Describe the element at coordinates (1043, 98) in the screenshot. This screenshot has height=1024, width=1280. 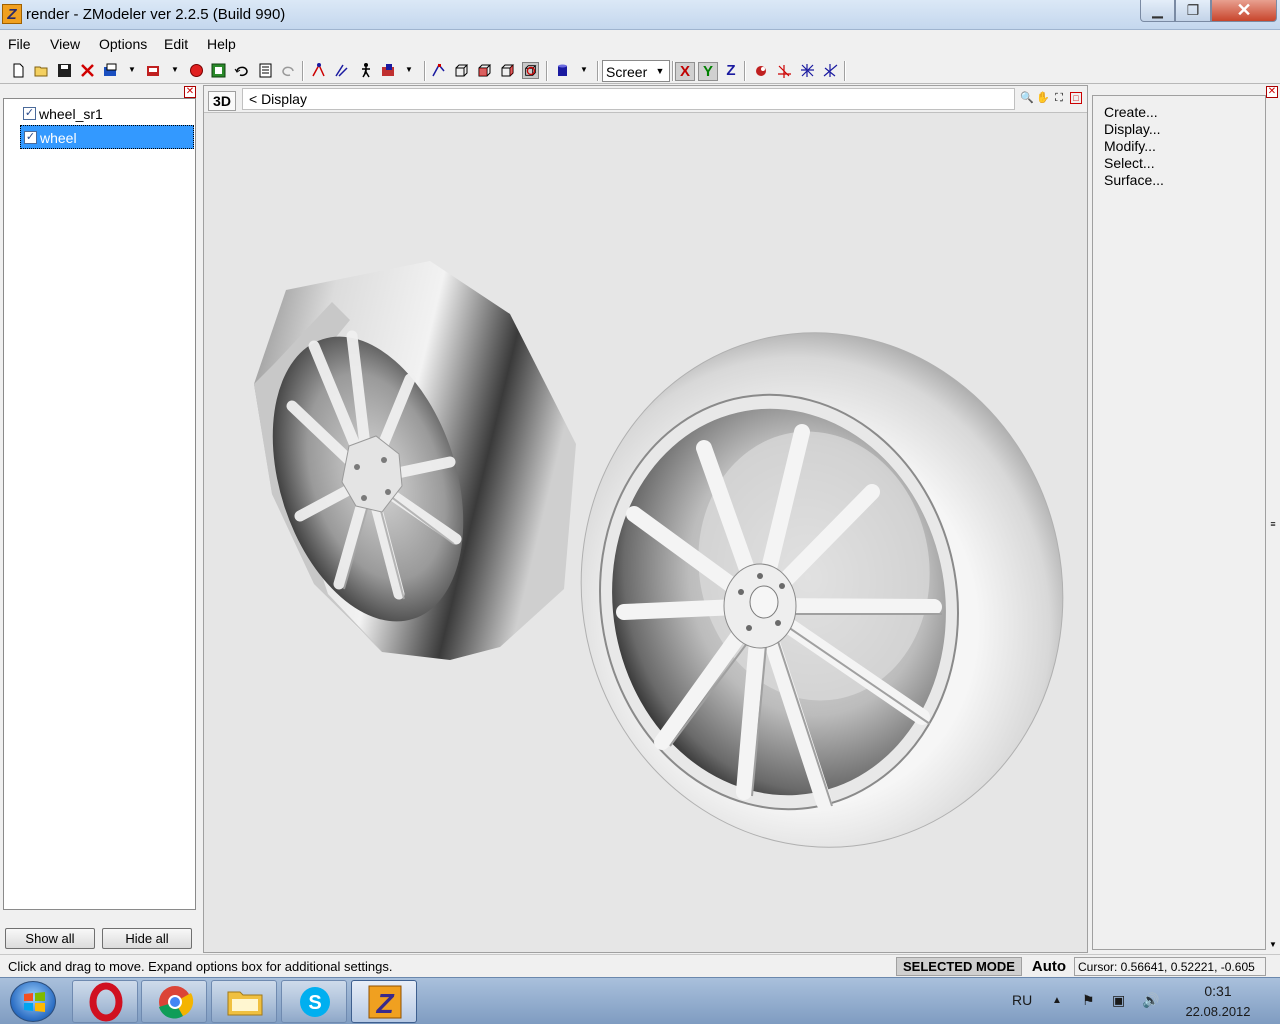
I see `pan-hand-icon: ✋` at that location.